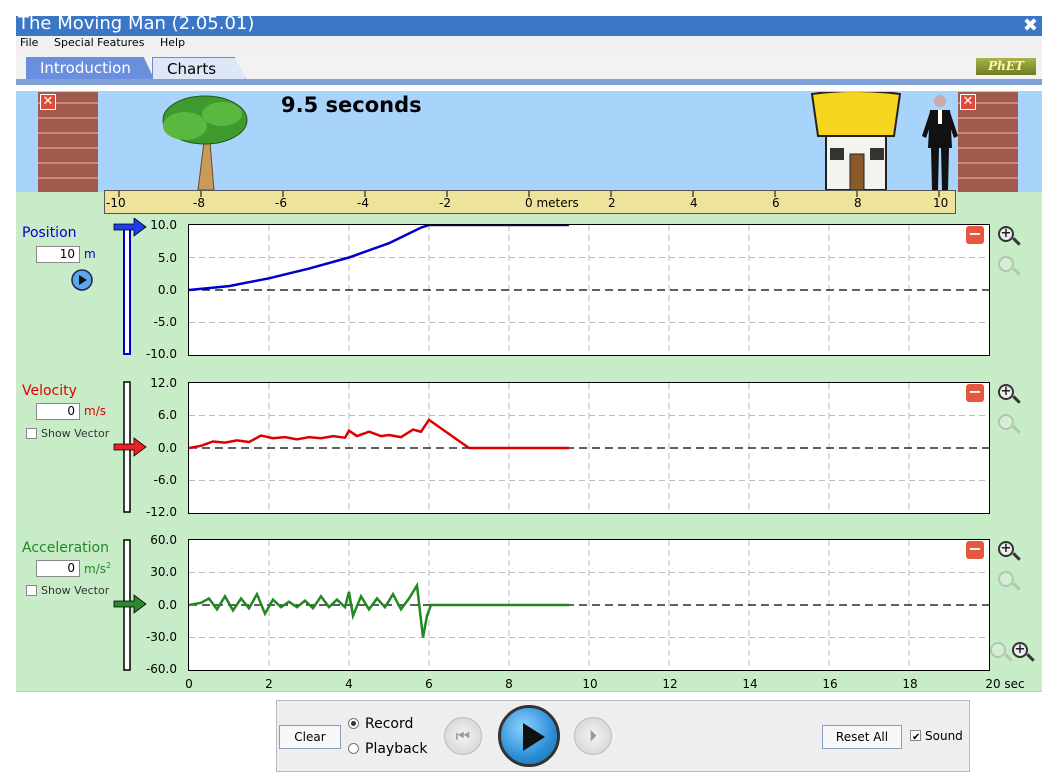 The image size is (1050, 783). I want to click on x-tick-label: 12, so click(670, 684).